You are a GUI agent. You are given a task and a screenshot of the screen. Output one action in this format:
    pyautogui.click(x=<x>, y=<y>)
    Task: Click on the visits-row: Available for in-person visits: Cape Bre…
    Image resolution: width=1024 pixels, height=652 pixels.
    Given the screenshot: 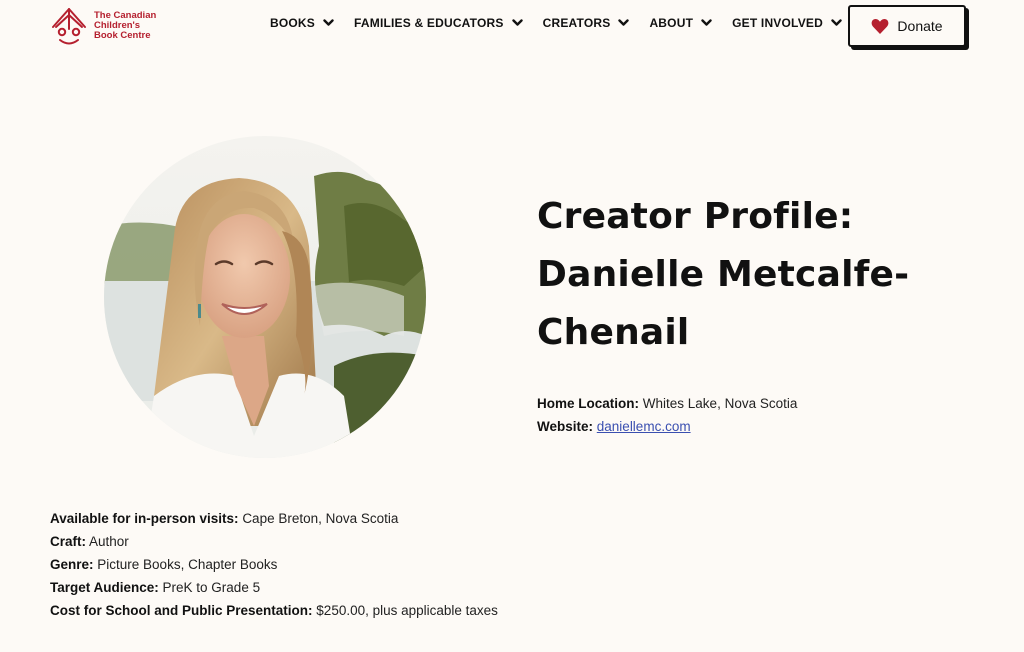 What is the action you would take?
    pyautogui.click(x=274, y=518)
    